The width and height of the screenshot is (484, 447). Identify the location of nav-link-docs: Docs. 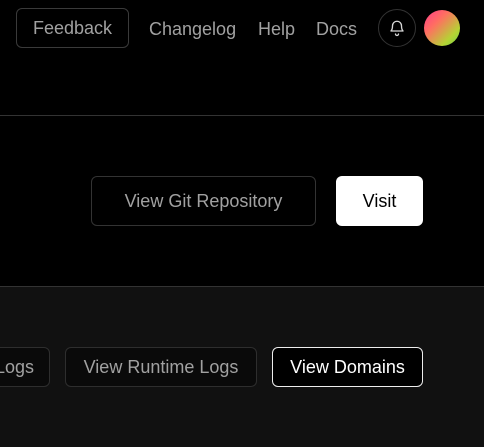
(336, 29).